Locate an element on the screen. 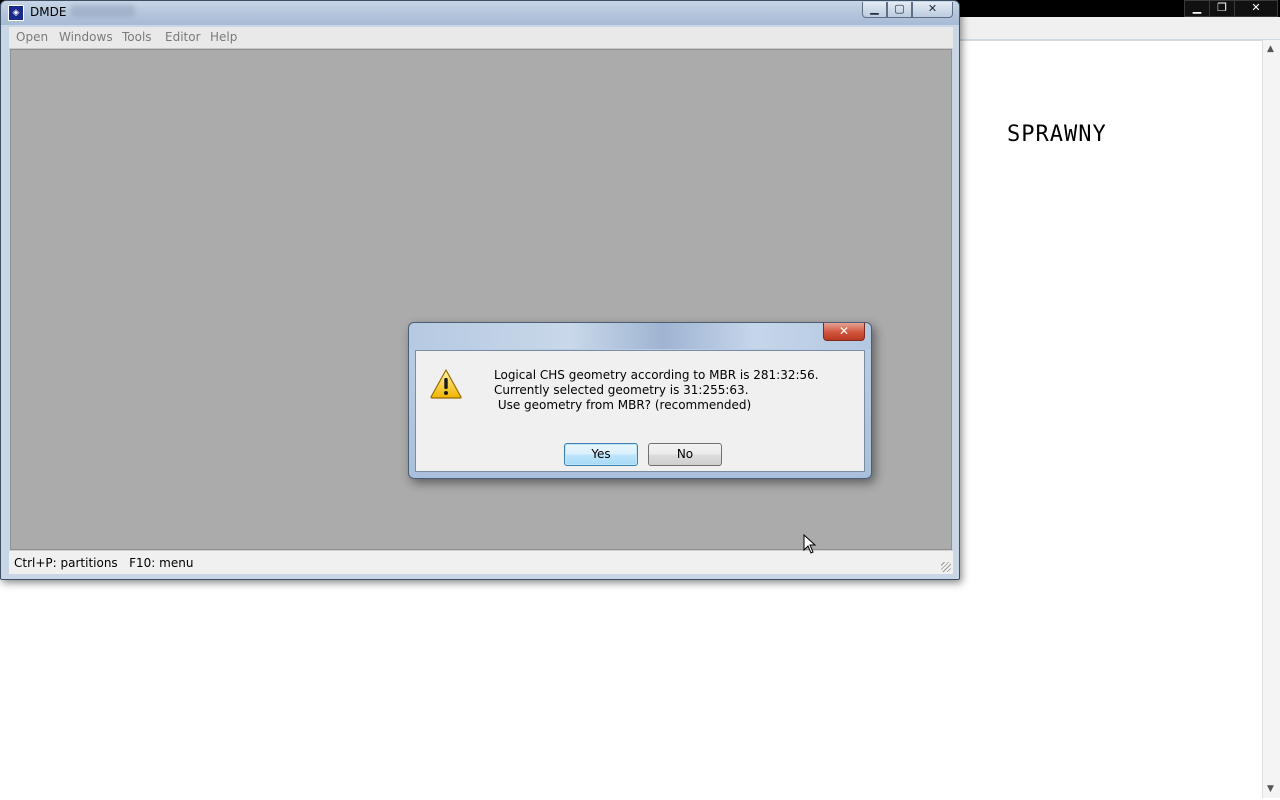  menu-help: Help is located at coordinates (223, 37).